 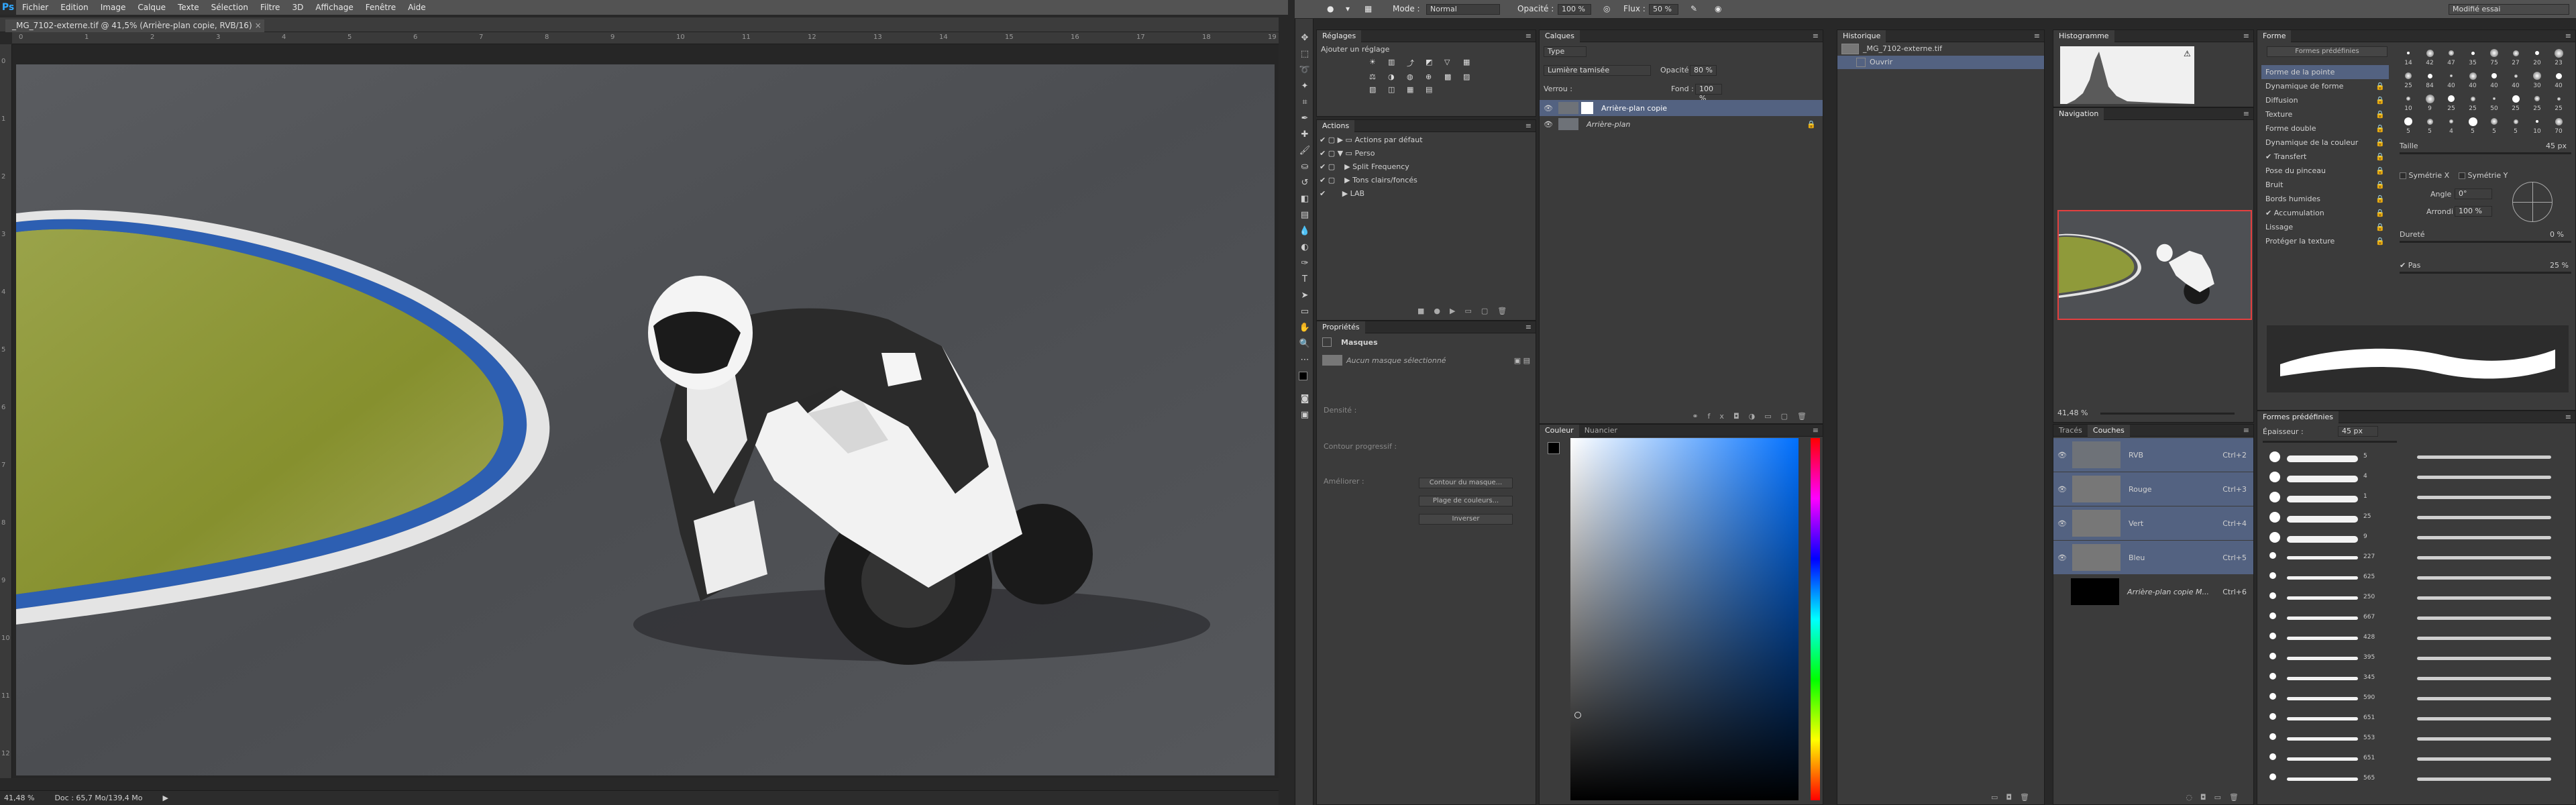 I want to click on brush-setting-item: Dynamique de la couleur 🔒, so click(x=2325, y=143).